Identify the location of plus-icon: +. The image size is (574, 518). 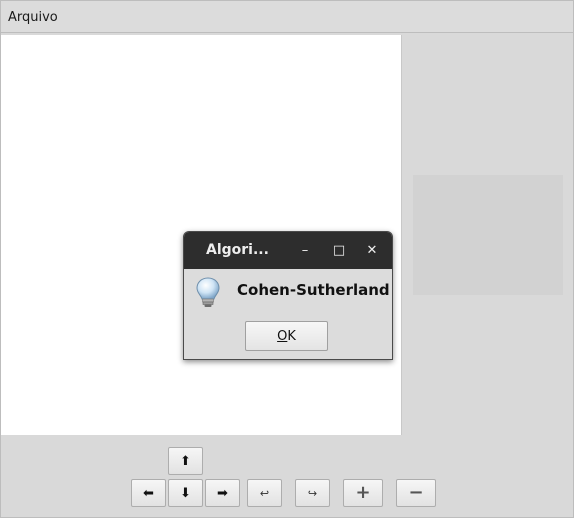
(363, 492).